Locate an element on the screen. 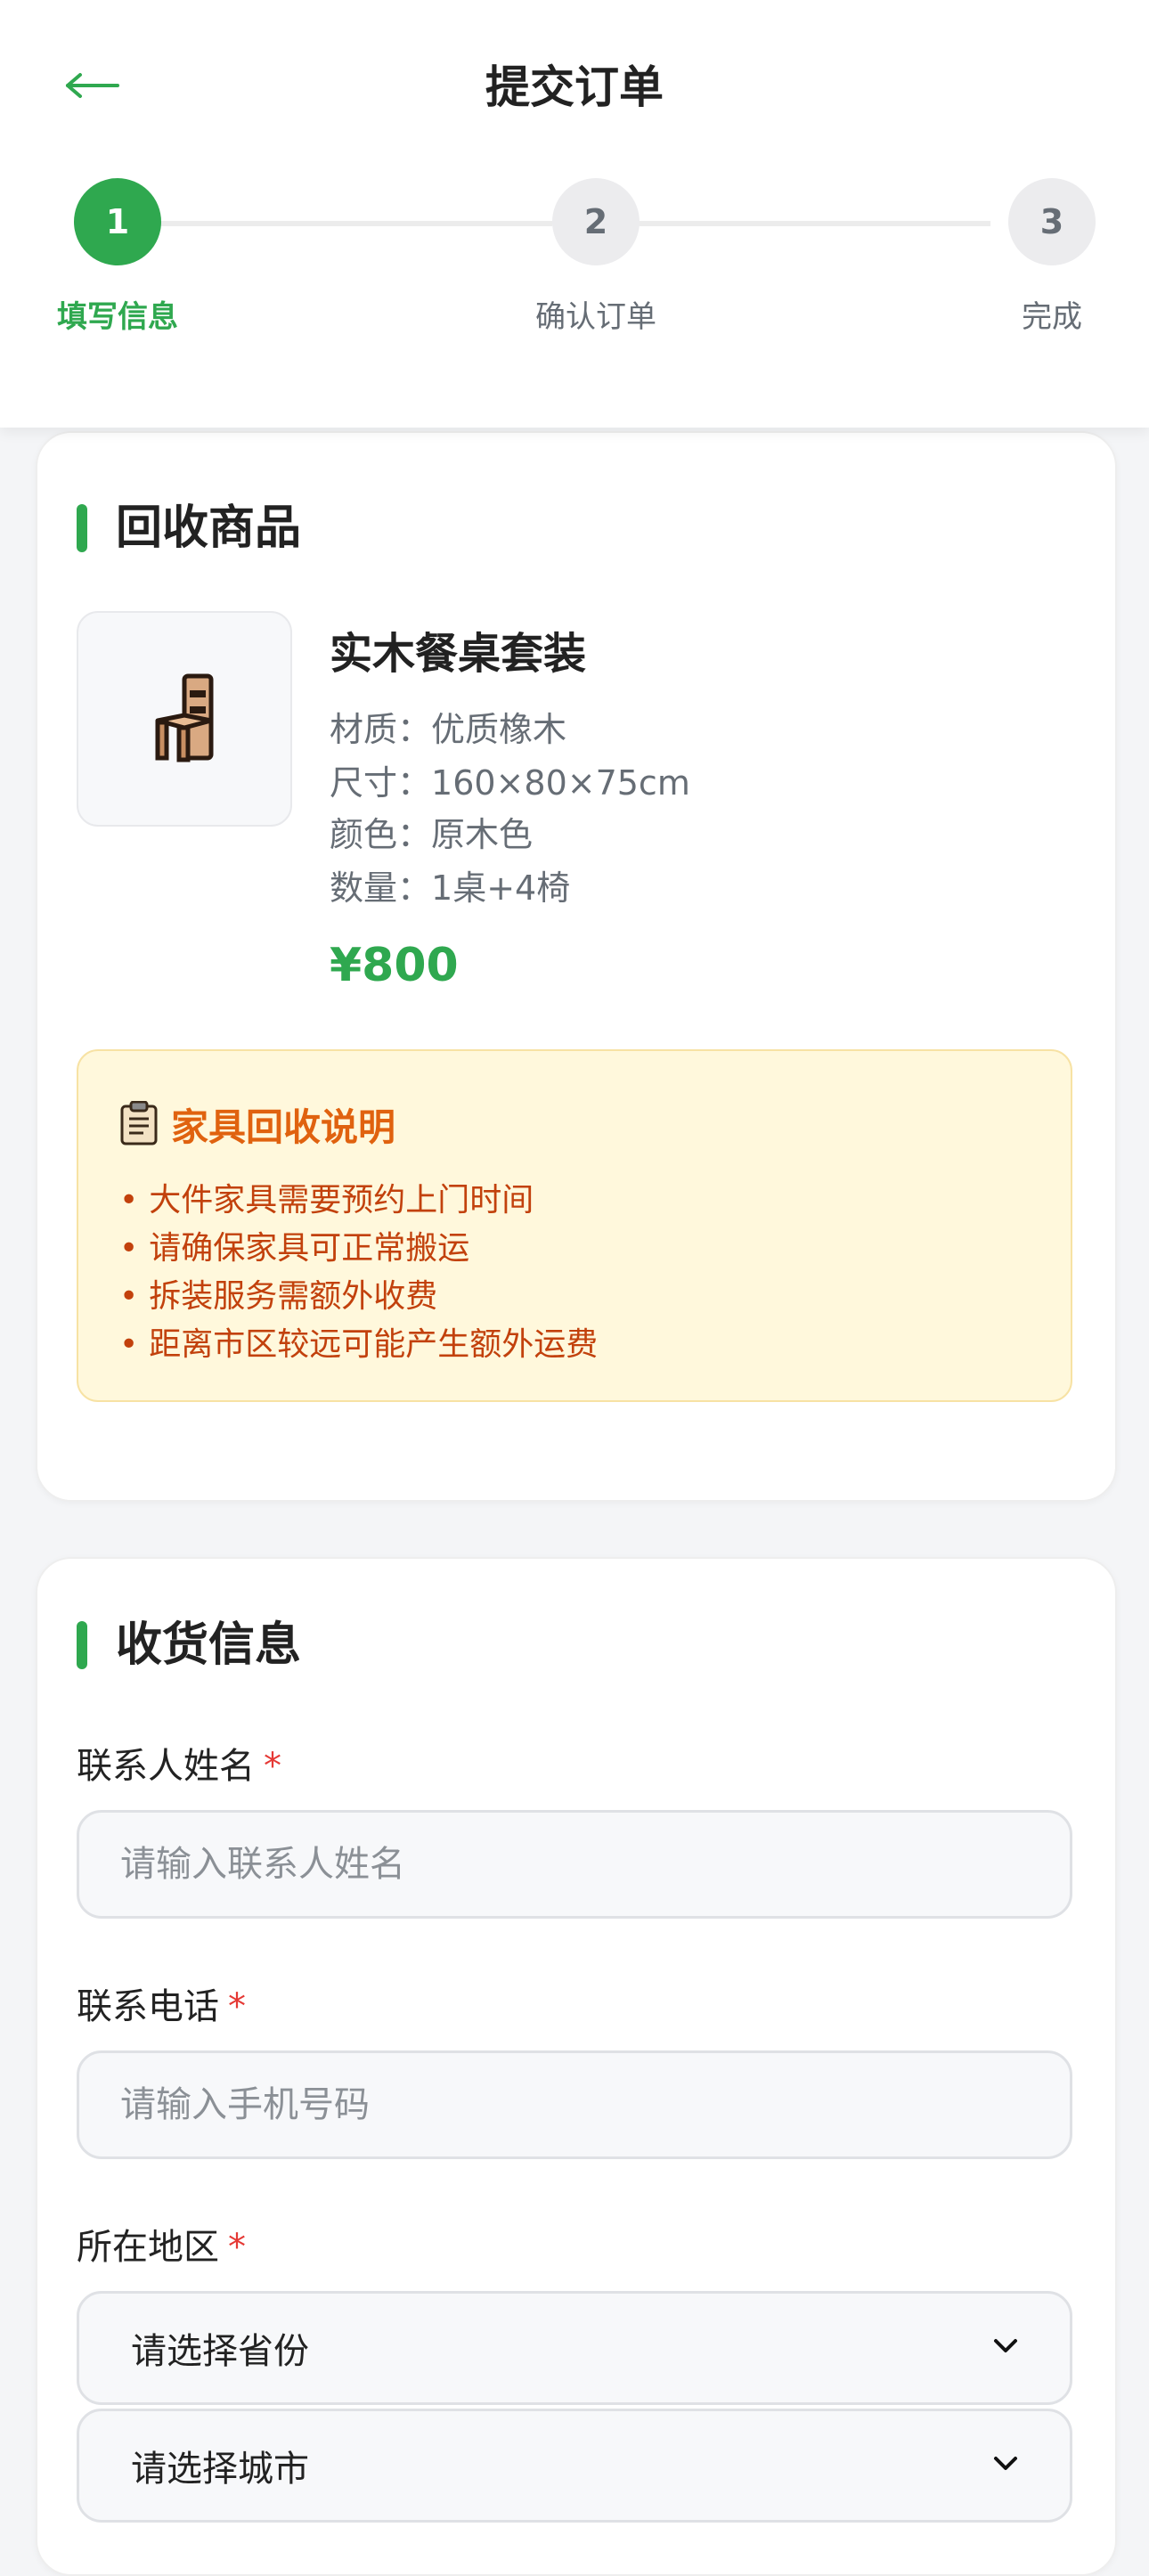  chair-icon is located at coordinates (185, 719).